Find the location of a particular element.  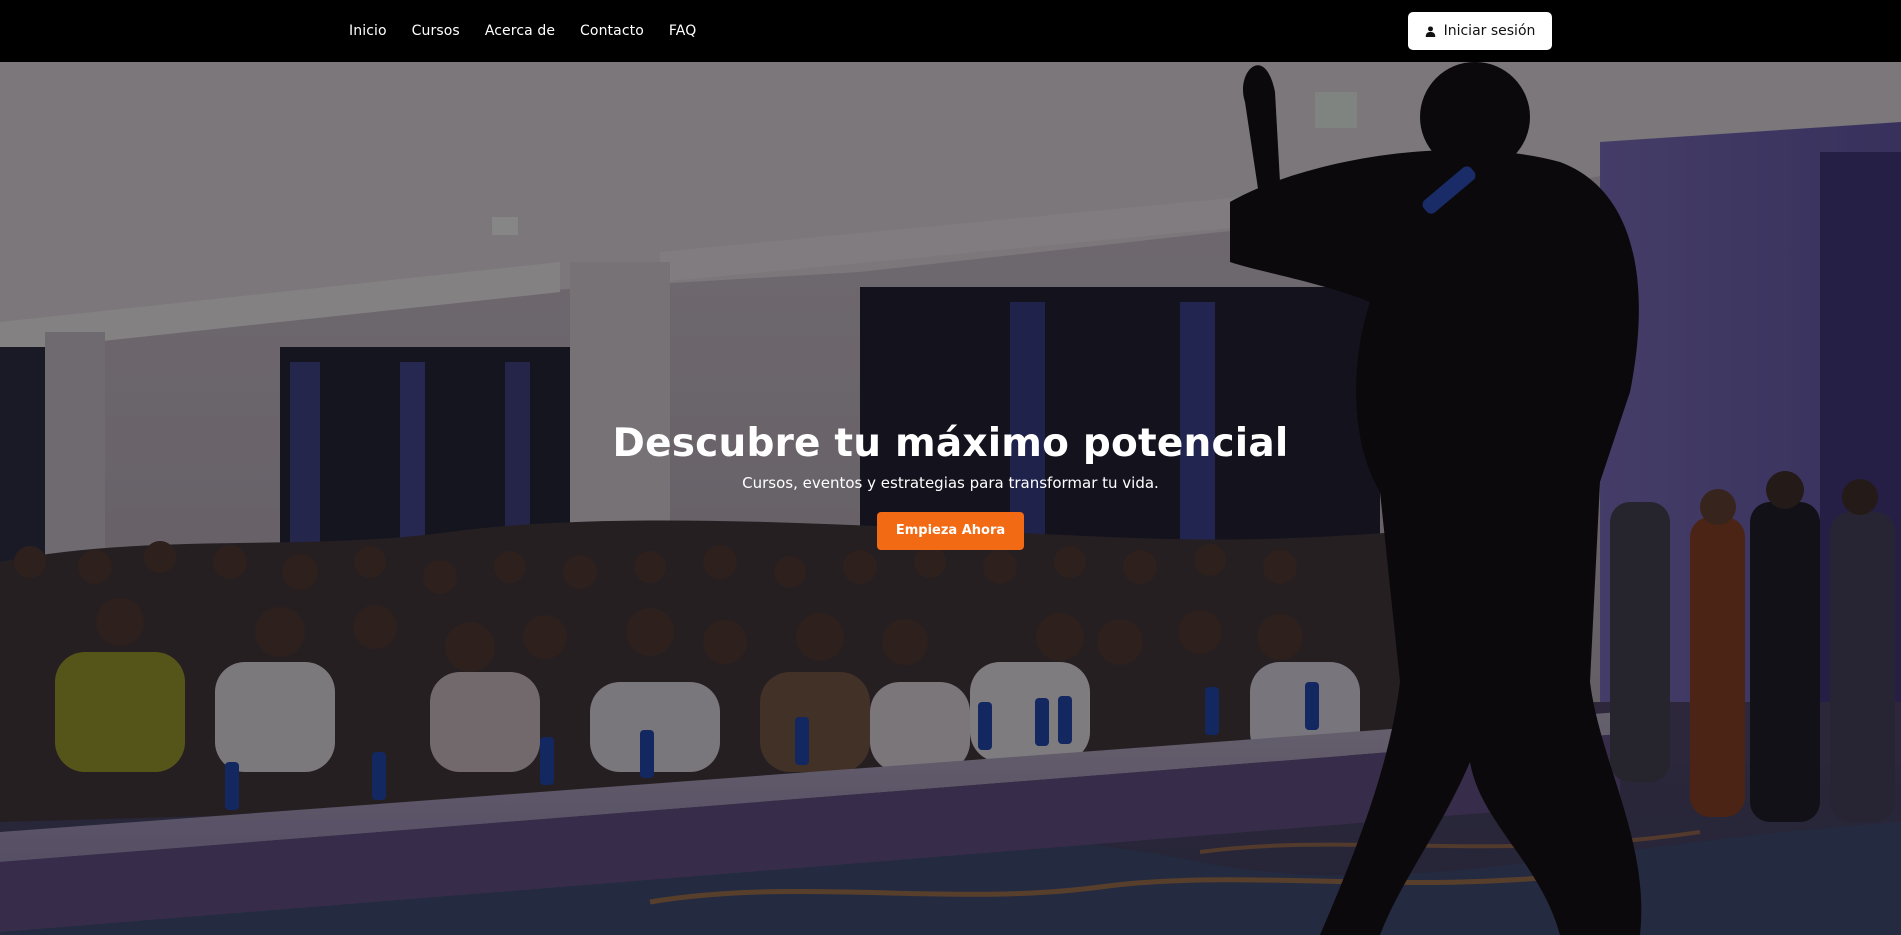

nav-link-faq: FAQ is located at coordinates (682, 31).